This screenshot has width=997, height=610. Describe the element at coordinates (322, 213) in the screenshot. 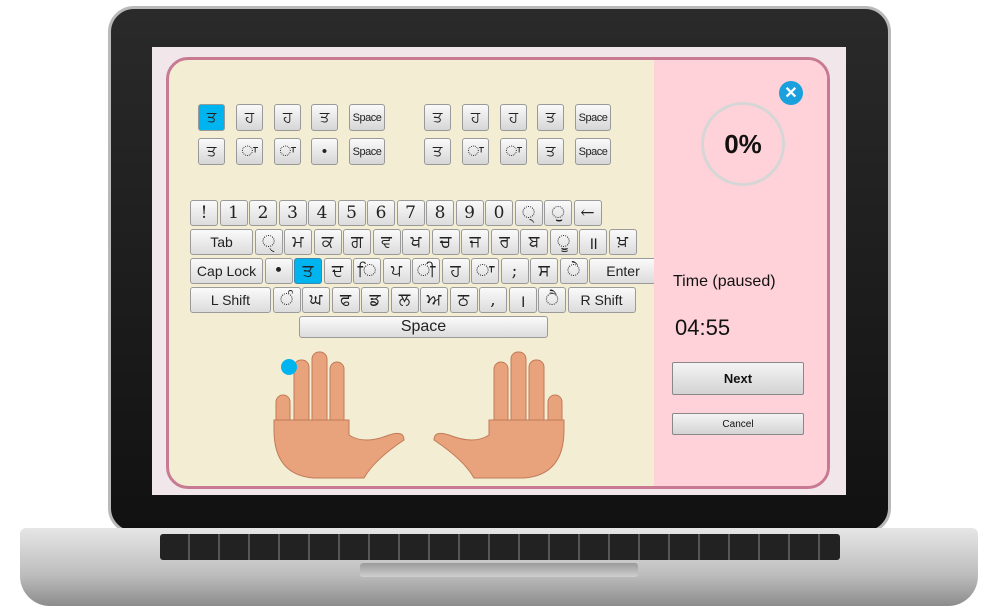

I see `key-char: 4` at that location.